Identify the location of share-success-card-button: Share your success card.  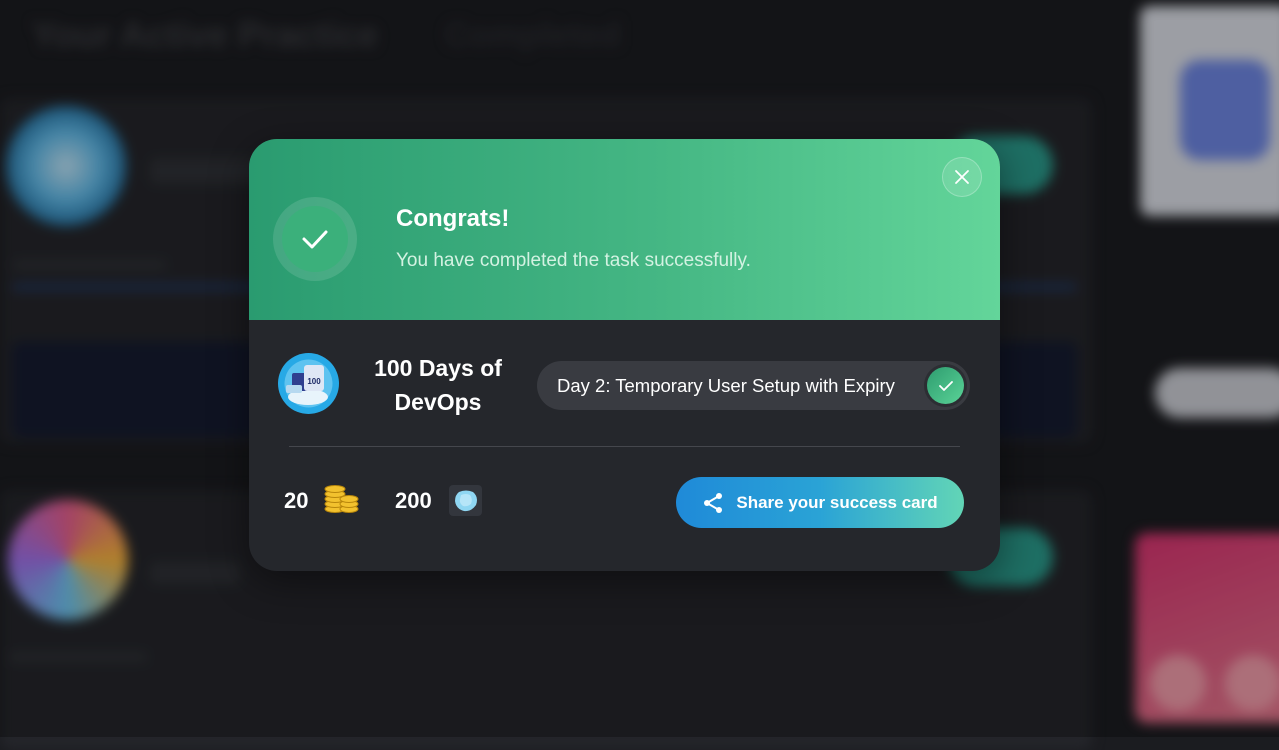
(820, 502).